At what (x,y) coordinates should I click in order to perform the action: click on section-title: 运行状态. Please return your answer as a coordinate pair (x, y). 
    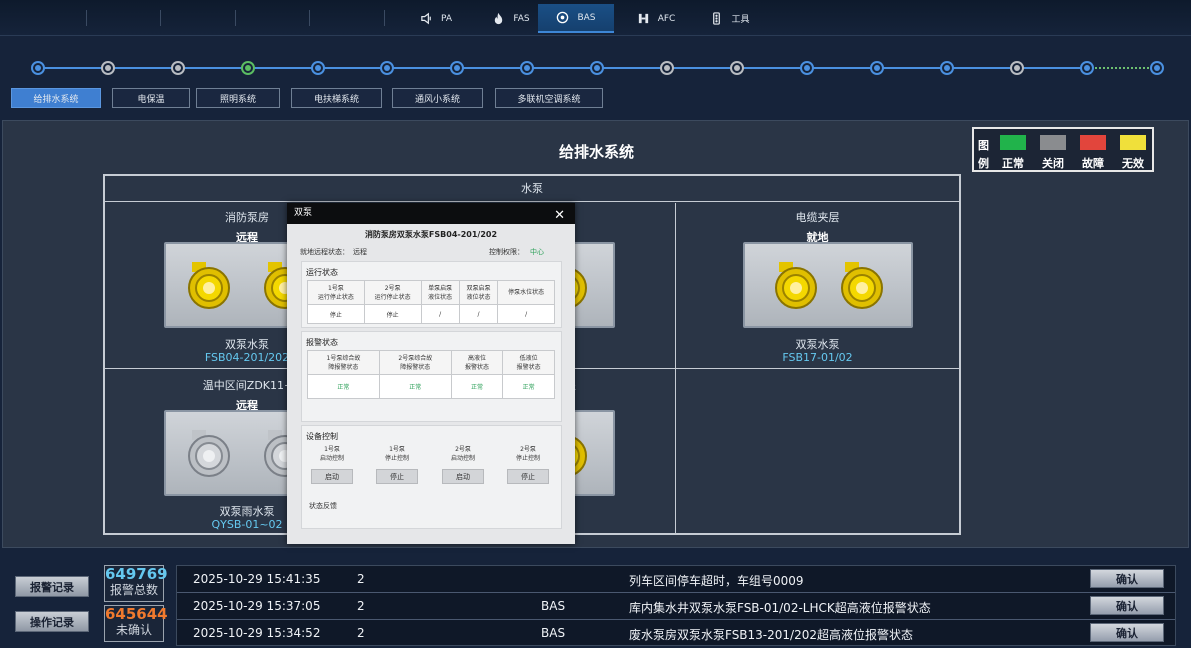
    Looking at the image, I should click on (322, 272).